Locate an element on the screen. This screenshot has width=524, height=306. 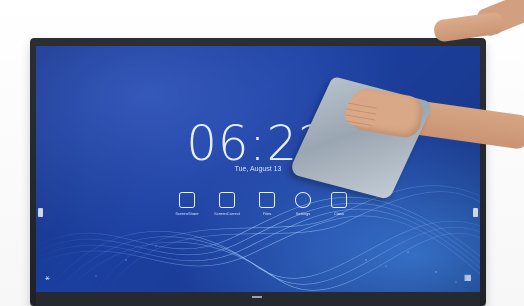
calendar-icon is located at coordinates (339, 200).